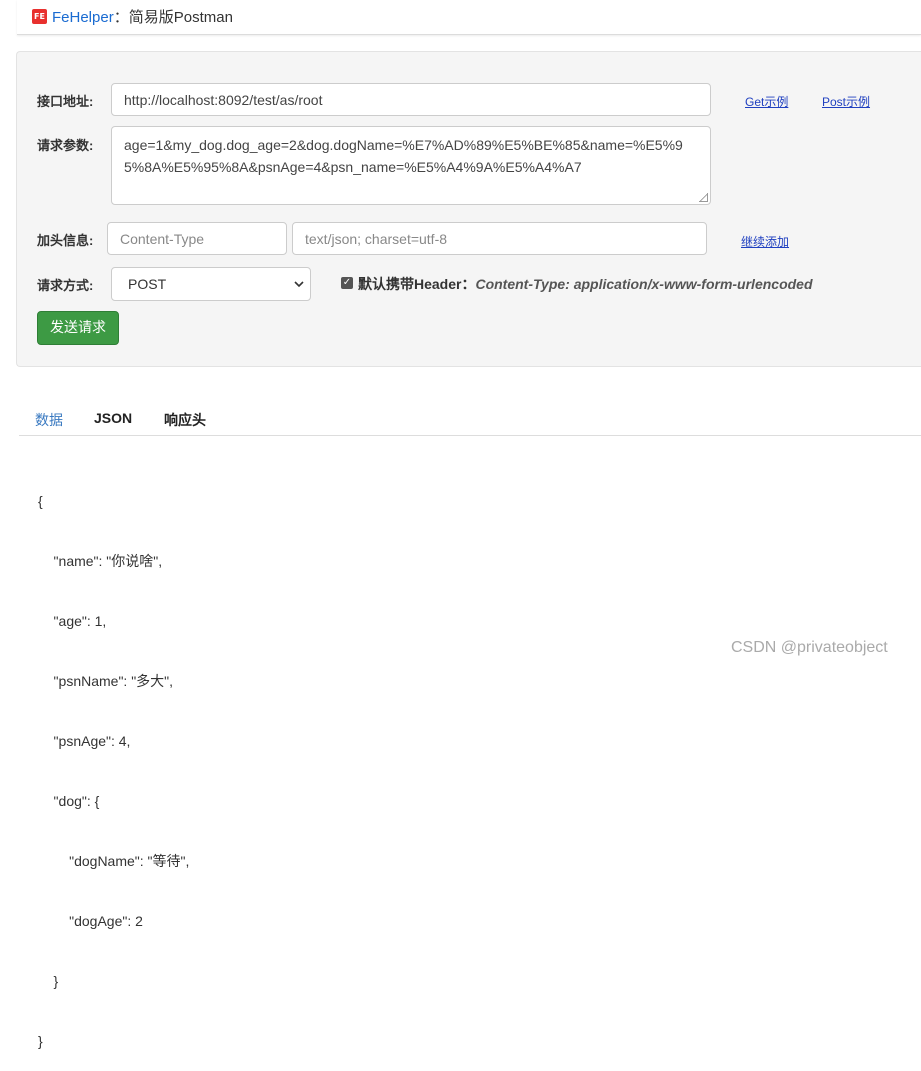  Describe the element at coordinates (69, 801) in the screenshot. I see `json-line: "dog": {` at that location.